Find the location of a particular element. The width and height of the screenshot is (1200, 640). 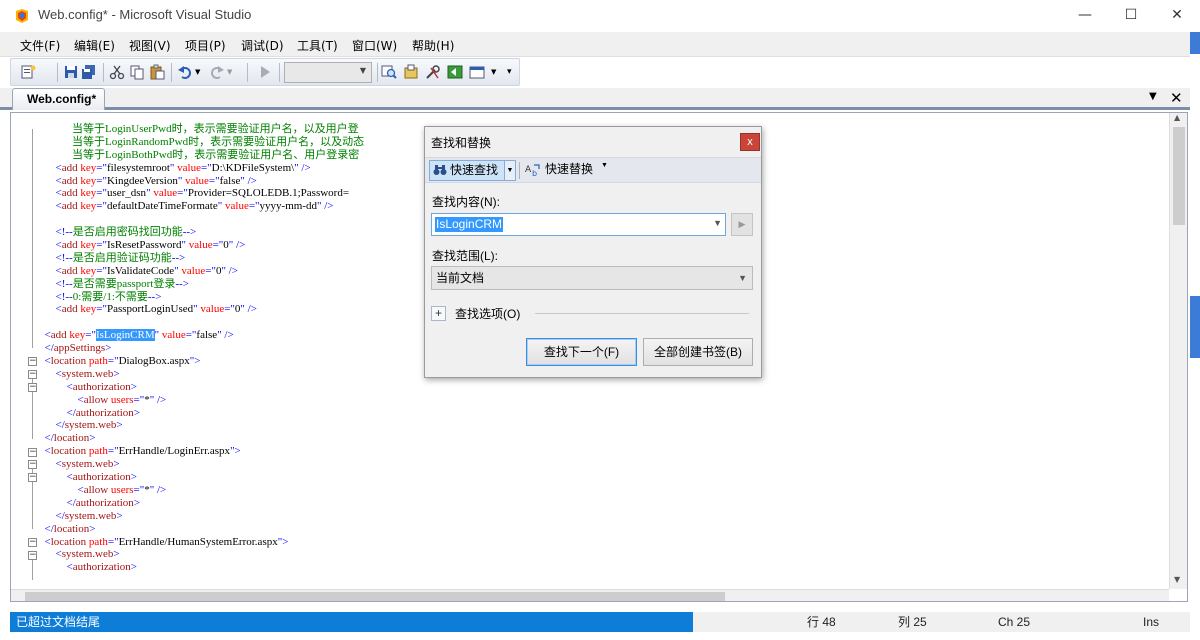

binoculars-icon is located at coordinates (440, 170).